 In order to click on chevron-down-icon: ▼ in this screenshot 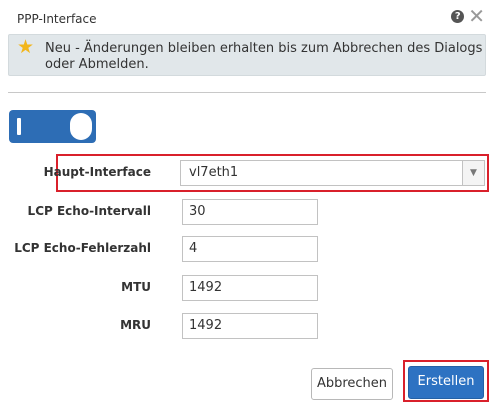, I will do `click(473, 173)`.